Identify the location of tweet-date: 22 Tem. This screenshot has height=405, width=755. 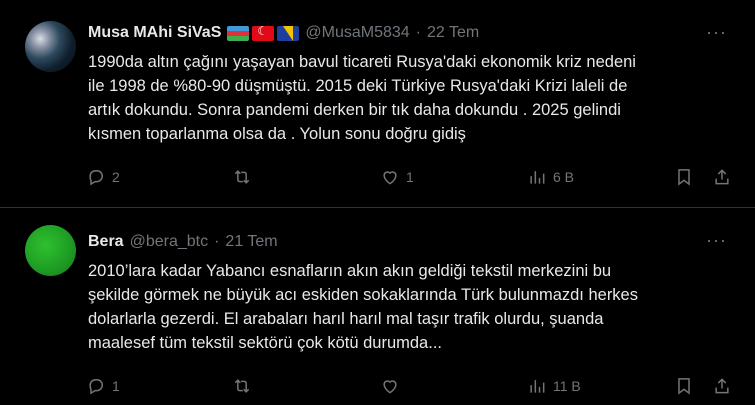
(453, 33).